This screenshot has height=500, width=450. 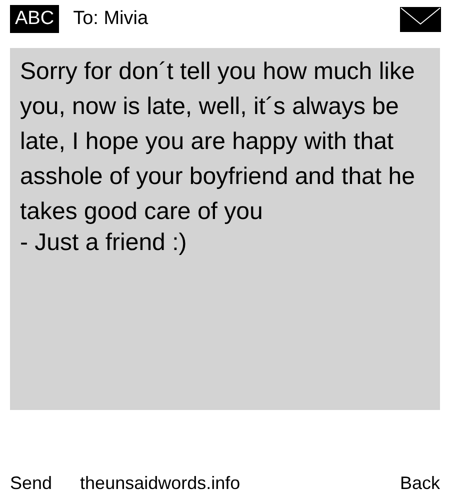 I want to click on back-softkey: Back, so click(x=420, y=483).